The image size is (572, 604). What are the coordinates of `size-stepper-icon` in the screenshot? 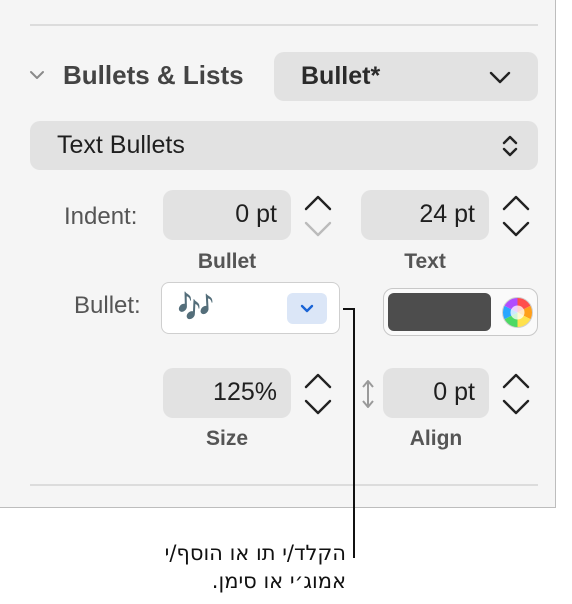 It's located at (318, 394).